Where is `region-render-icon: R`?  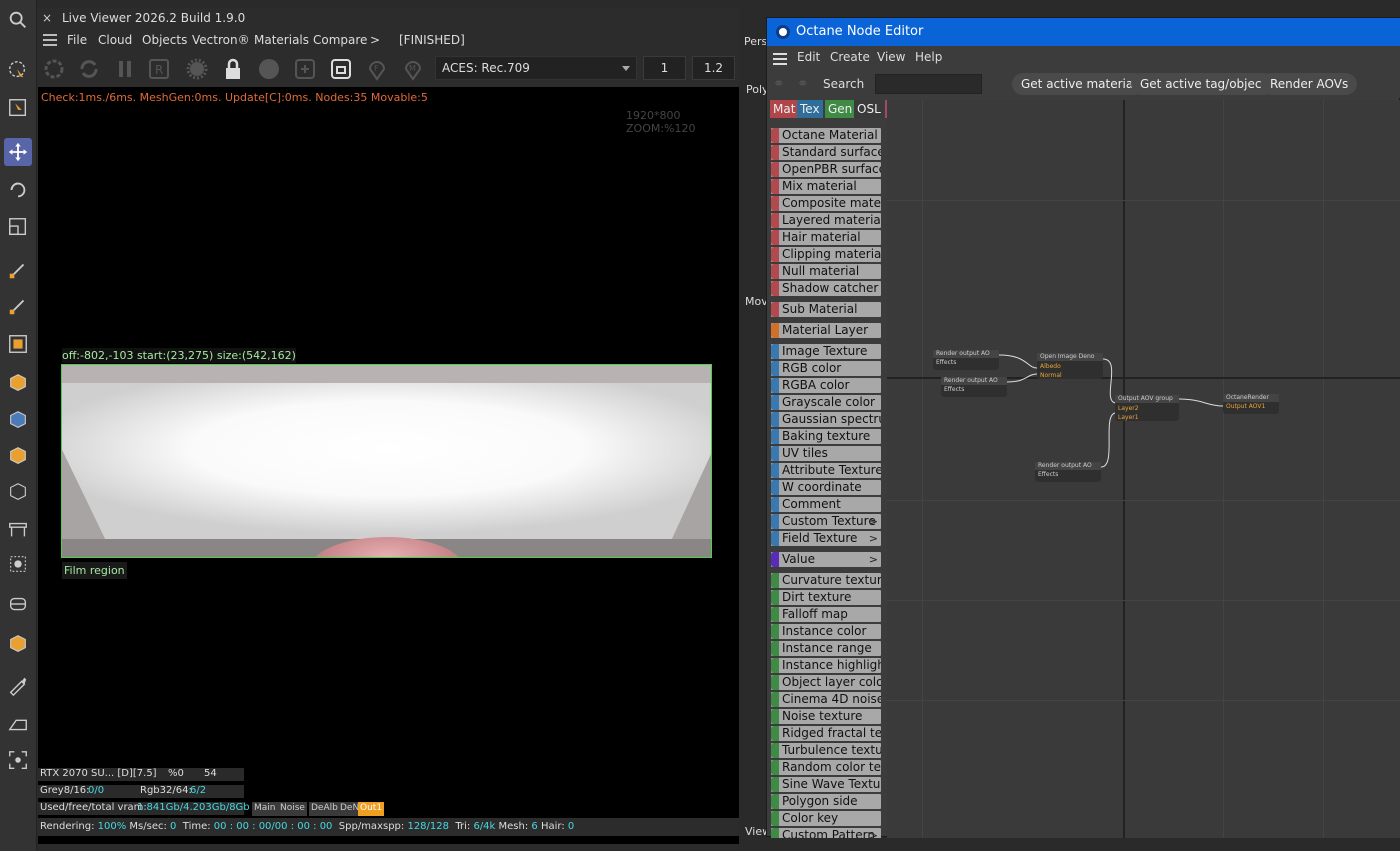 region-render-icon: R is located at coordinates (159, 69).